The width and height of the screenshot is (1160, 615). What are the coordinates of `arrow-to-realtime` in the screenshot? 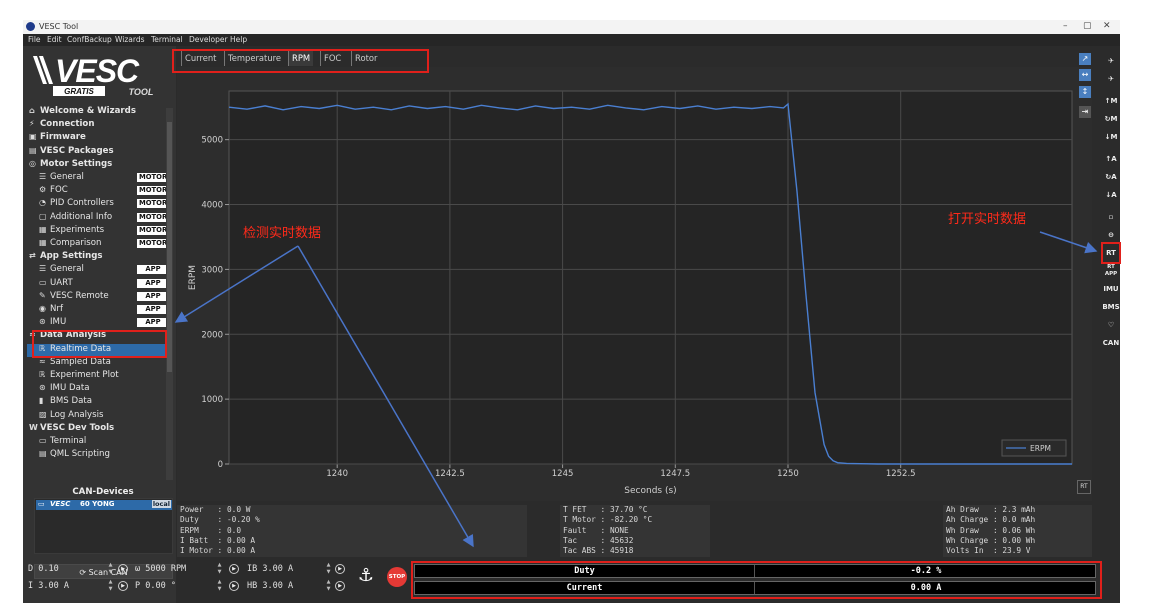 It's located at (236, 284).